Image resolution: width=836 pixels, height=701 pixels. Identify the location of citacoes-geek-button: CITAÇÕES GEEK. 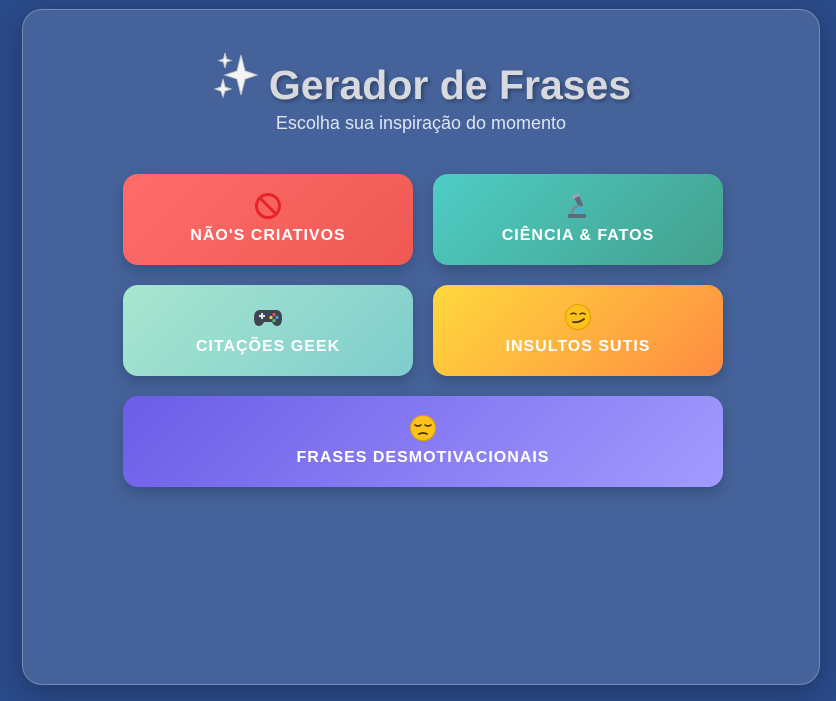
(268, 330).